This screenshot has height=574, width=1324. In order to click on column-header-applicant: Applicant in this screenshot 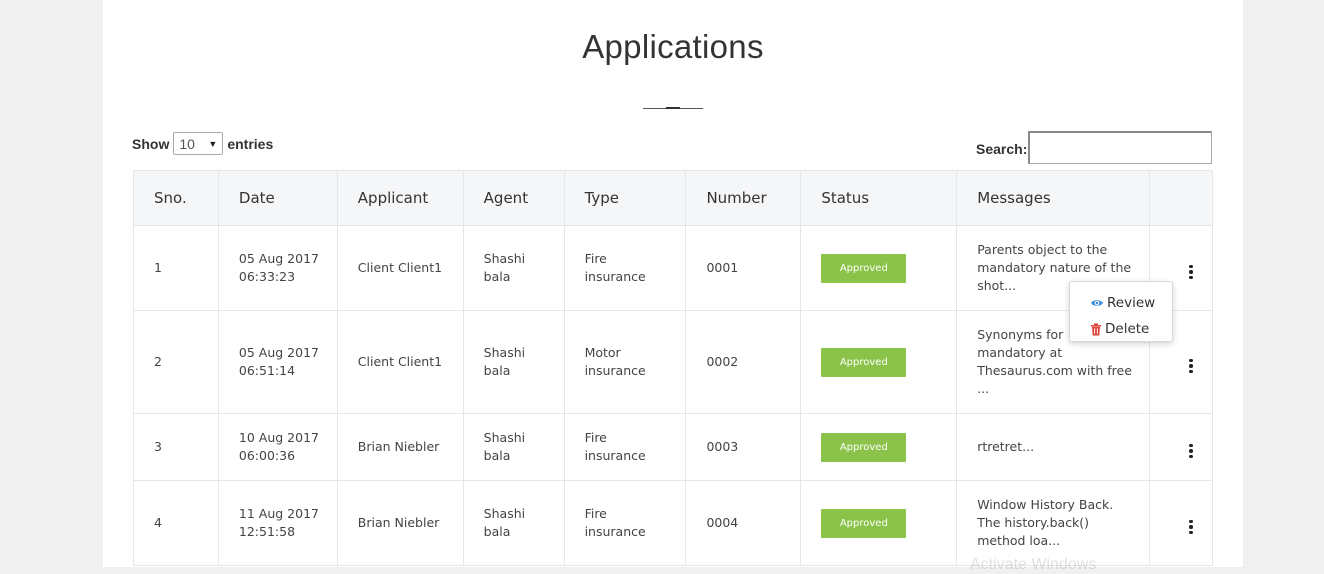, I will do `click(400, 198)`.